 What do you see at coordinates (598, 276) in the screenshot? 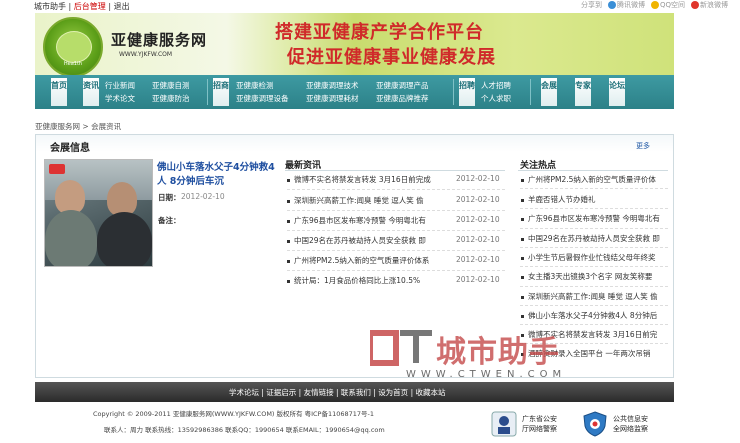
I see `hot-topic-item: 女主播3天出镜换3个名字 网友笑称要` at bounding box center [598, 276].